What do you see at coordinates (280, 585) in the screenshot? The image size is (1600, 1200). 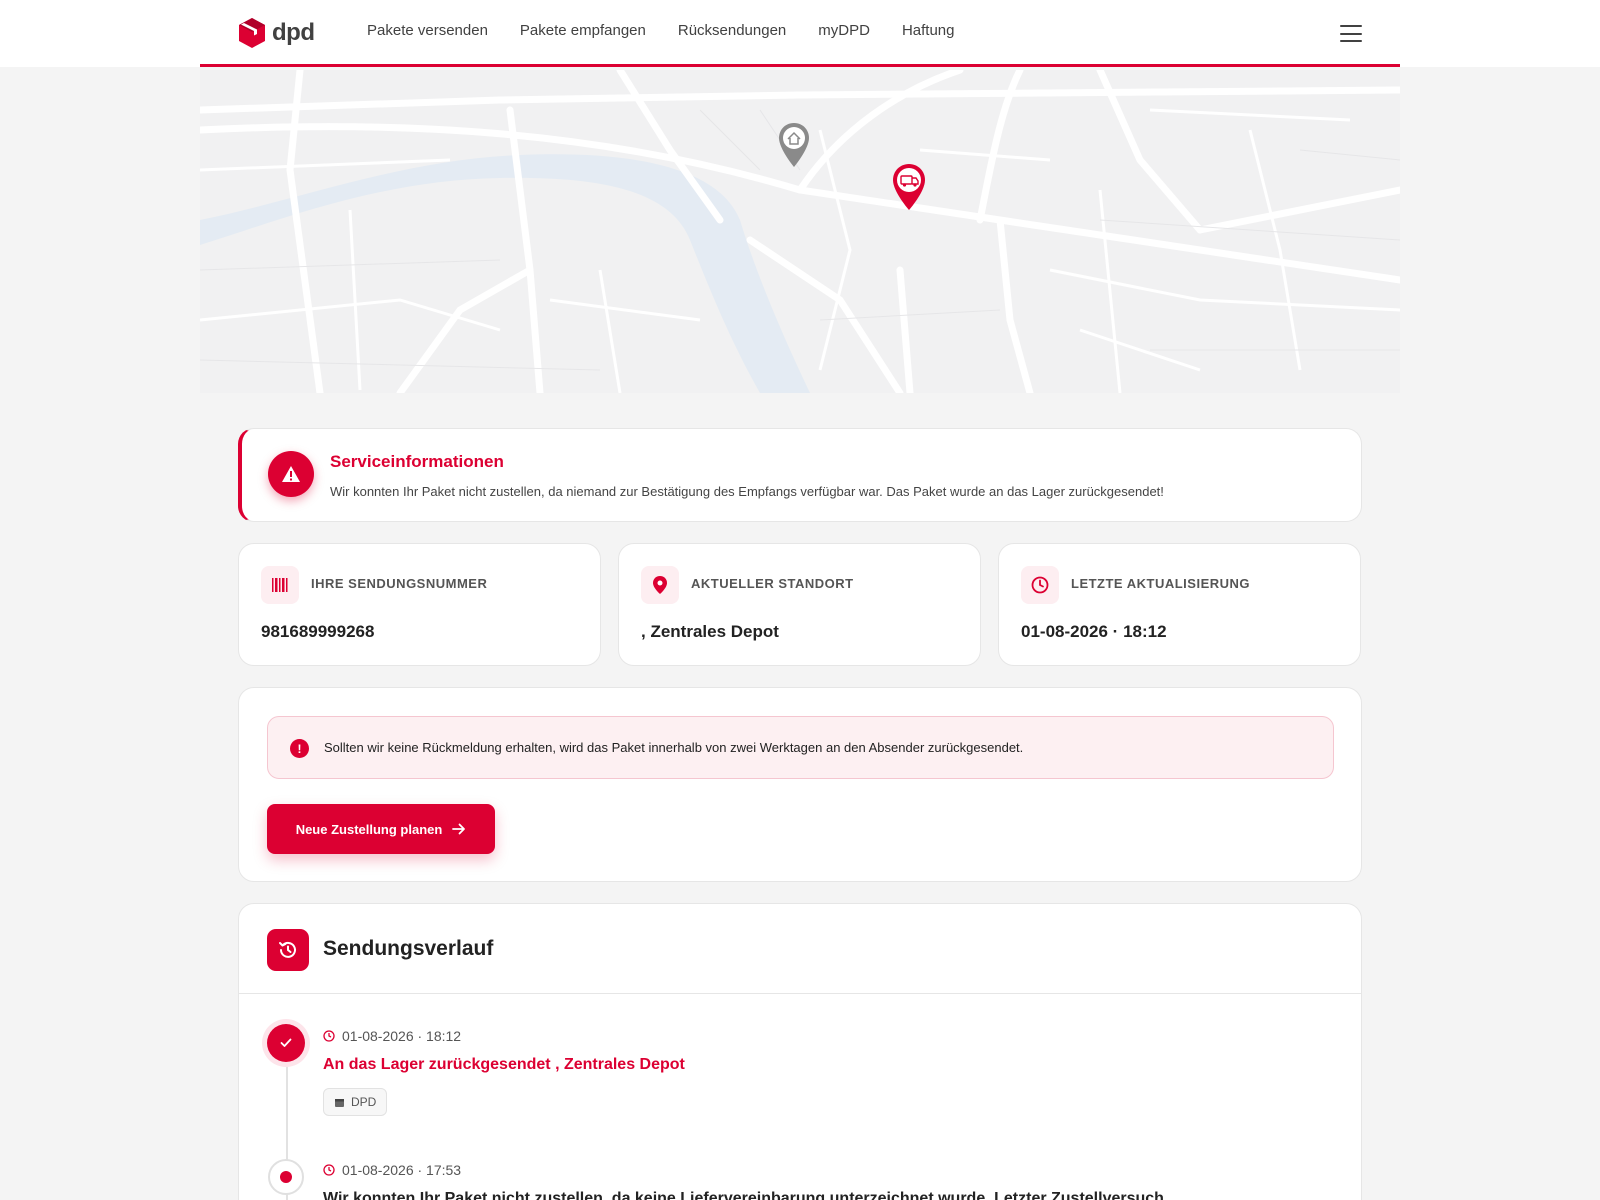 I see `barcode-icon` at bounding box center [280, 585].